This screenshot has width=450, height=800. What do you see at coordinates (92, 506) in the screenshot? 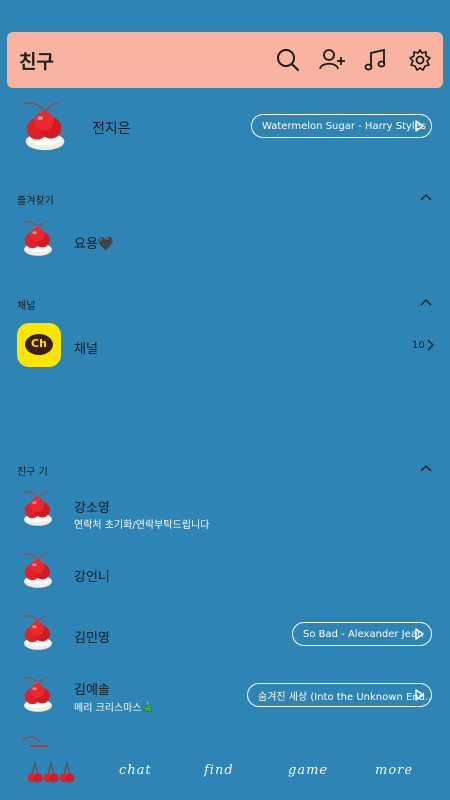
I see `friend-name: 강소영` at bounding box center [92, 506].